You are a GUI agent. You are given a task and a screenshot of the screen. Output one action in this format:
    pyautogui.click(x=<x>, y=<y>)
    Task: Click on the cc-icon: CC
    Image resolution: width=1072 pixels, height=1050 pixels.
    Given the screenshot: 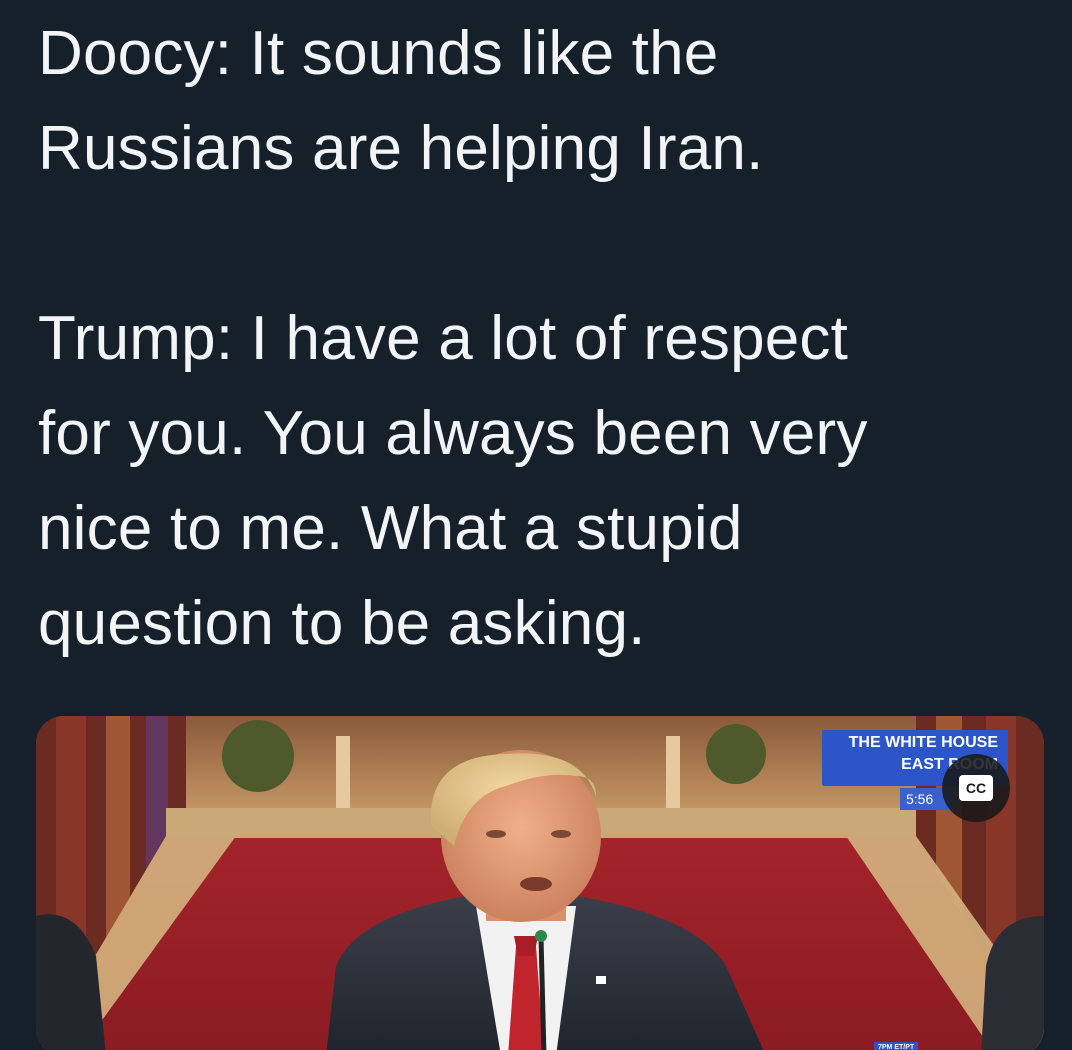 What is the action you would take?
    pyautogui.click(x=976, y=788)
    